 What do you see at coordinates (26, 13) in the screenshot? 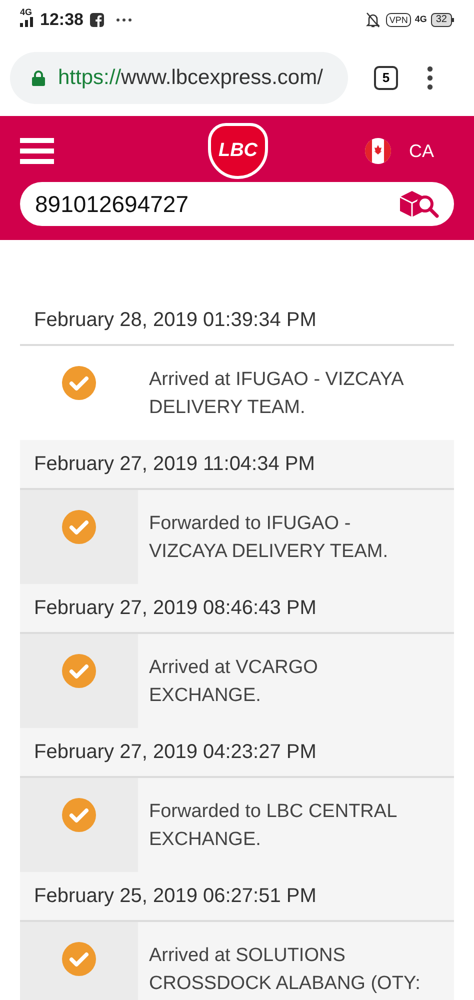
I see `network-label: 4G` at bounding box center [26, 13].